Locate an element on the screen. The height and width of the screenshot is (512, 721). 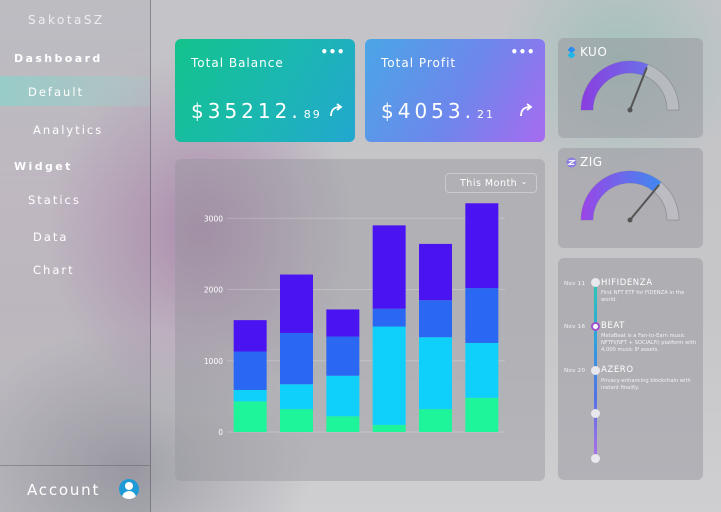
timeline-title: AZERO is located at coordinates (617, 370).